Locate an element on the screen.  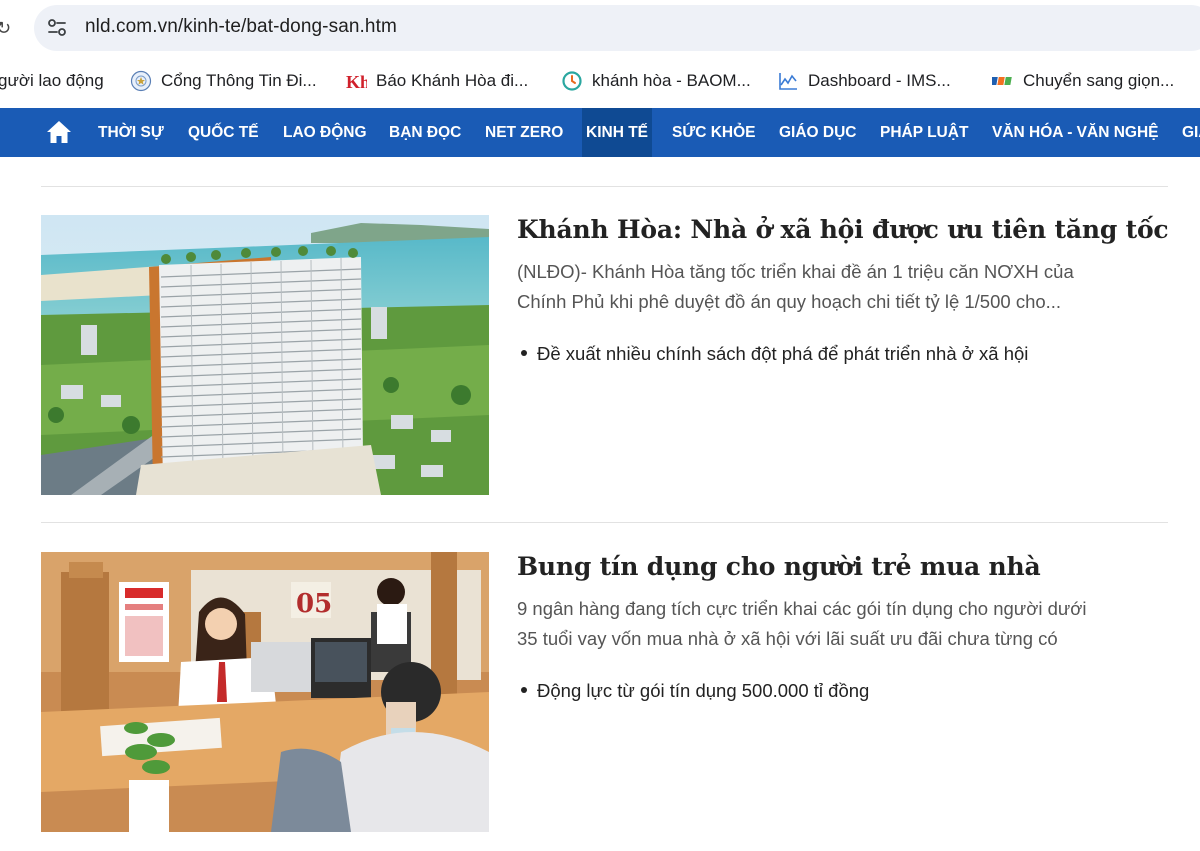
svg-text: Kh is located at coordinates (356, 82).